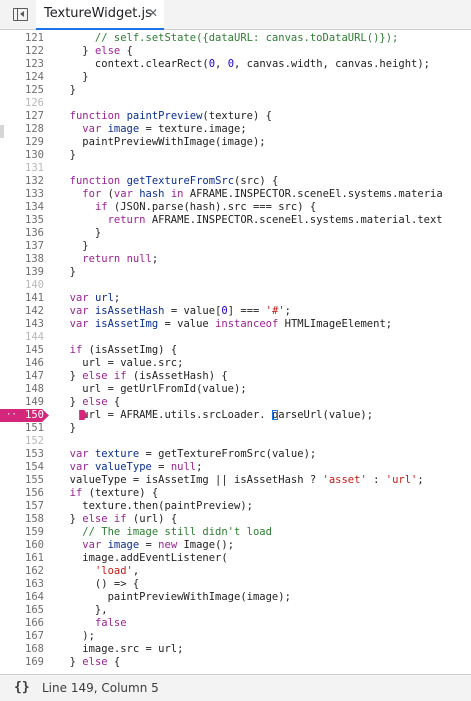 The image size is (471, 701). Describe the element at coordinates (22, 610) in the screenshot. I see `line-number: 165` at that location.